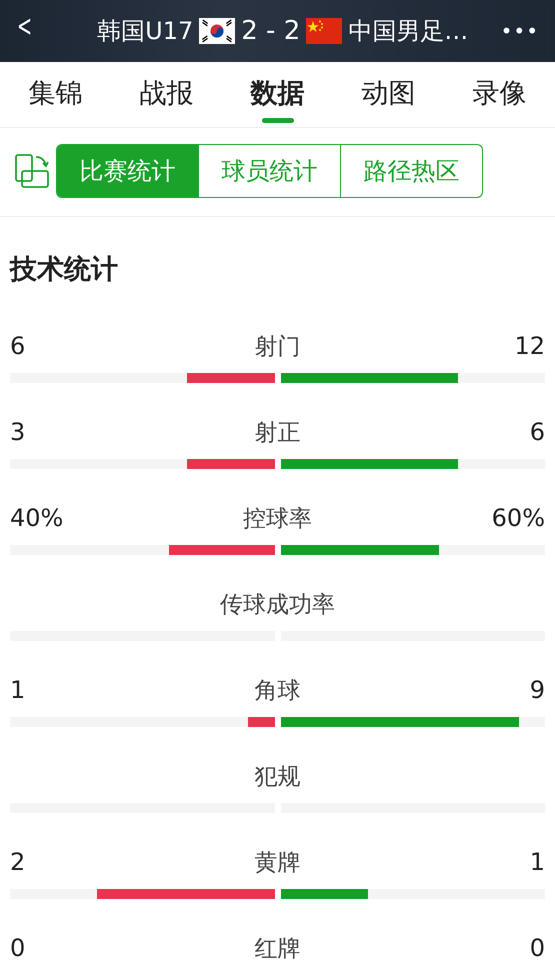 This screenshot has height=960, width=555. What do you see at coordinates (167, 94) in the screenshot?
I see `tab: 战报` at bounding box center [167, 94].